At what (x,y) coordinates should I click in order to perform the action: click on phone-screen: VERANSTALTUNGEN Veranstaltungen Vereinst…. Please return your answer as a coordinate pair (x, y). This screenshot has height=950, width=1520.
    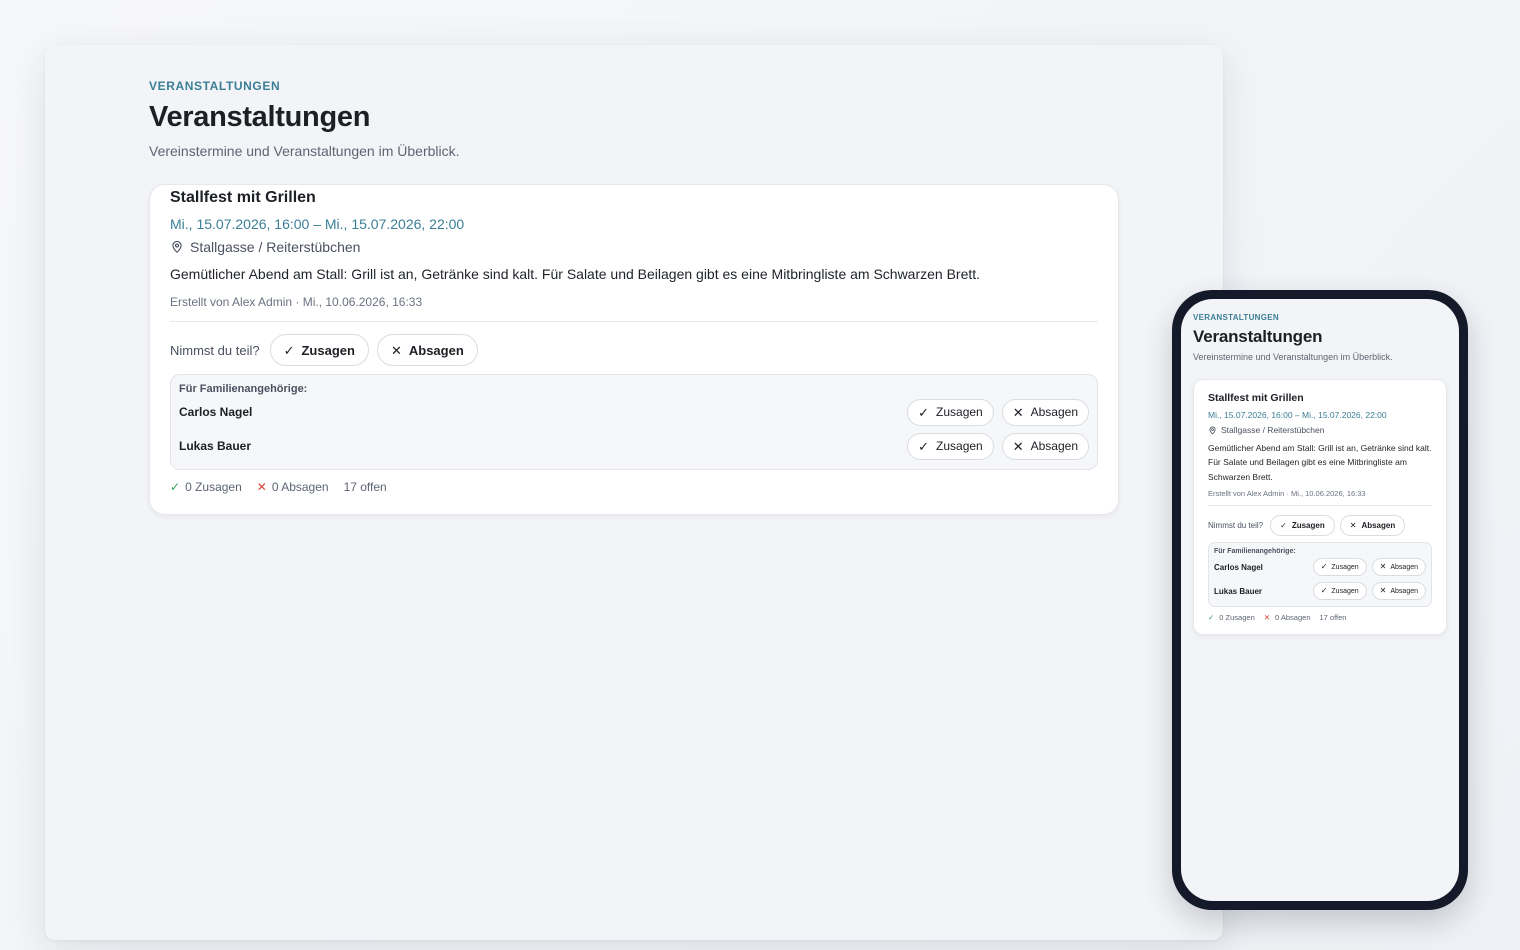
    Looking at the image, I should click on (1320, 600).